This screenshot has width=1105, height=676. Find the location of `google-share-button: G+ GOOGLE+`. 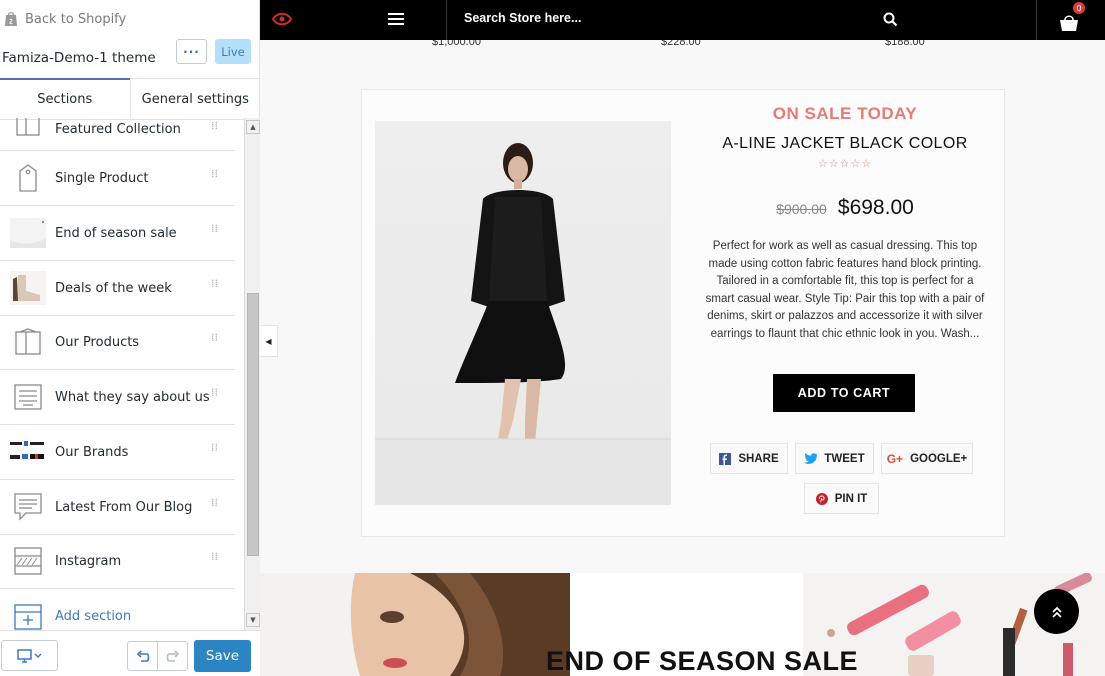

google-share-button: G+ GOOGLE+ is located at coordinates (927, 458).